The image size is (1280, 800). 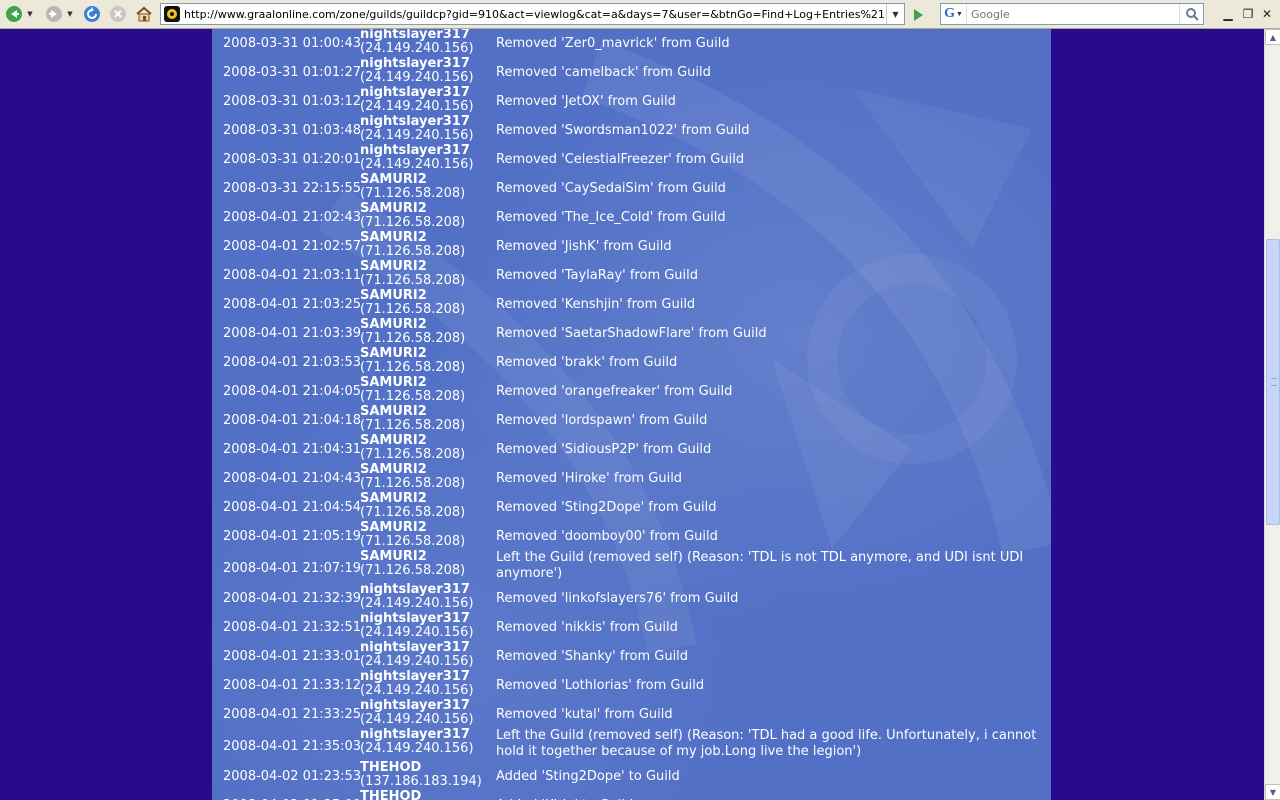 What do you see at coordinates (14, 14) in the screenshot?
I see `back-button` at bounding box center [14, 14].